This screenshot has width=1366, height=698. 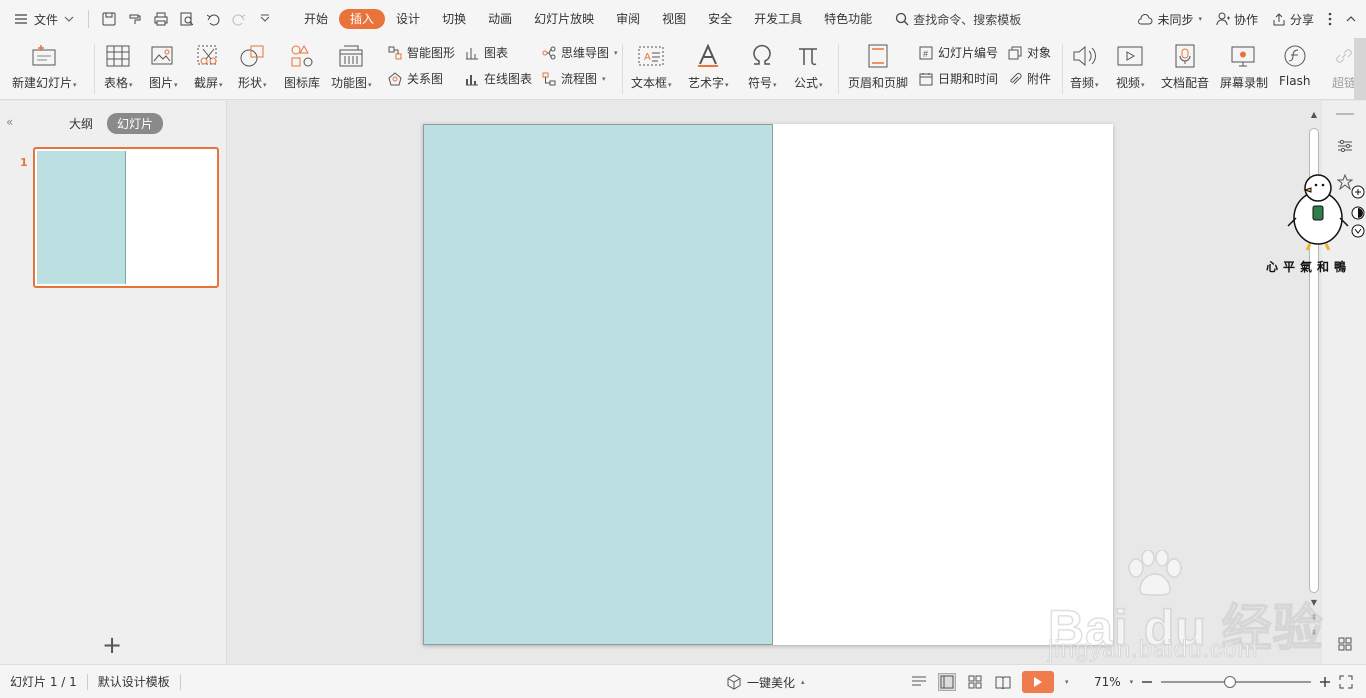 What do you see at coordinates (163, 66) in the screenshot?
I see `picture-button: 图片▾` at bounding box center [163, 66].